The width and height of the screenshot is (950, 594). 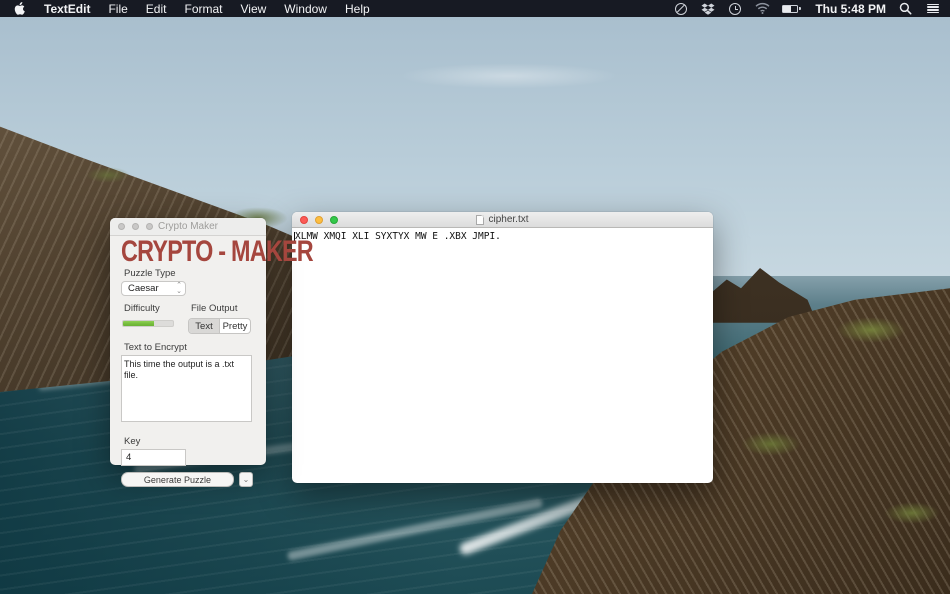 I want to click on menu-edit: Edit, so click(x=156, y=9).